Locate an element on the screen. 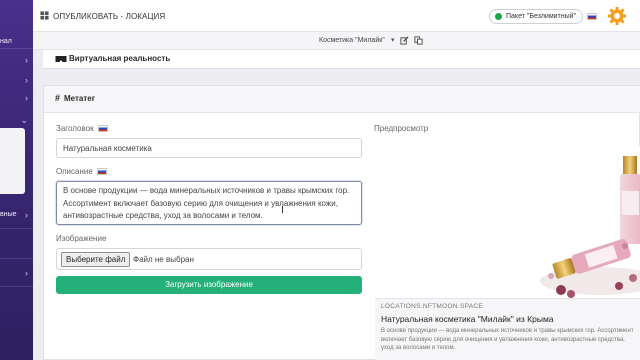 The image size is (640, 360). plan-badge: Пакет "Безлимитный" is located at coordinates (536, 16).